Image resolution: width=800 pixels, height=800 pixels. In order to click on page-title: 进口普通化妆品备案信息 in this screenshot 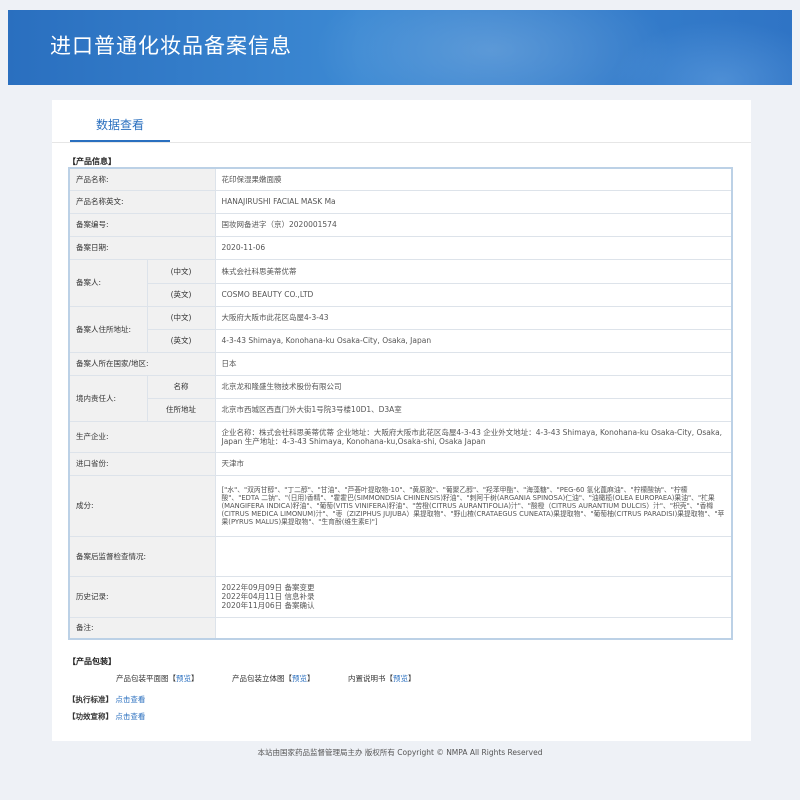, I will do `click(171, 46)`.